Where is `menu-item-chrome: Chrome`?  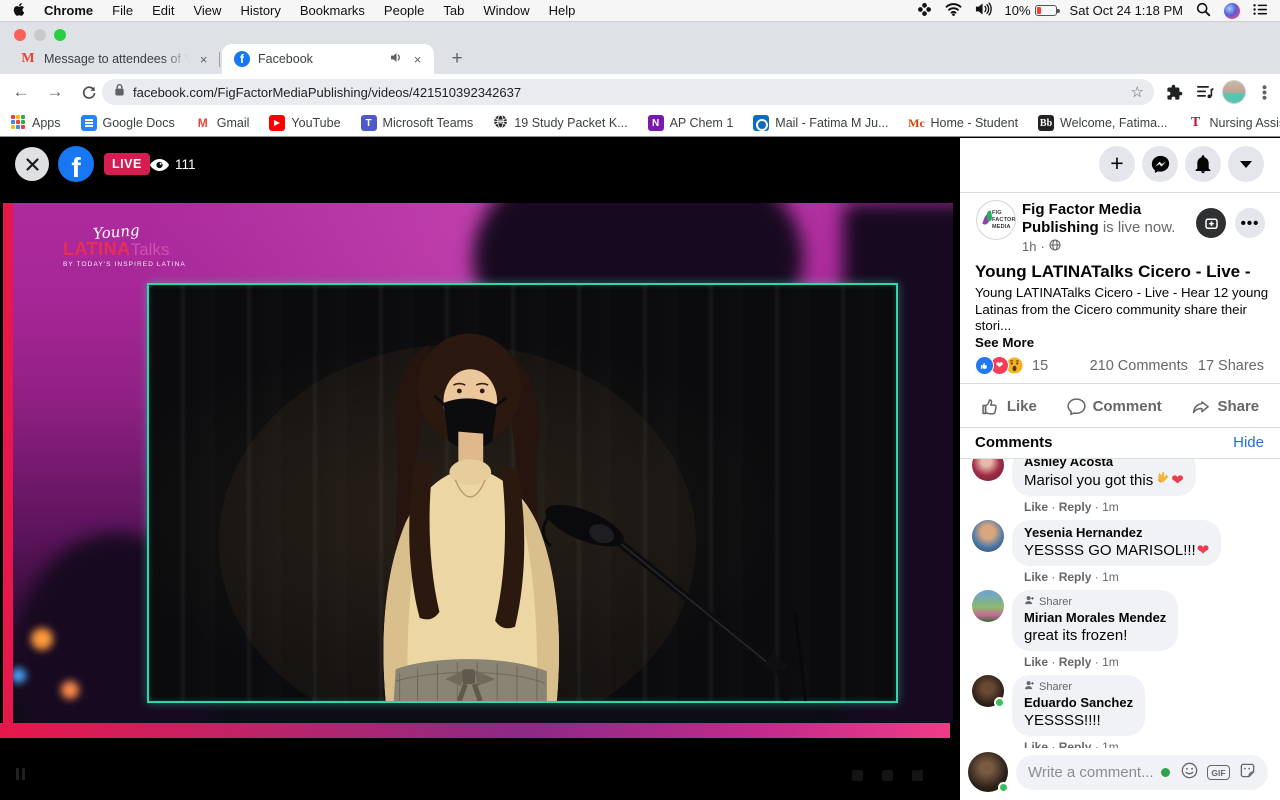
menu-item-chrome: Chrome is located at coordinates (68, 10).